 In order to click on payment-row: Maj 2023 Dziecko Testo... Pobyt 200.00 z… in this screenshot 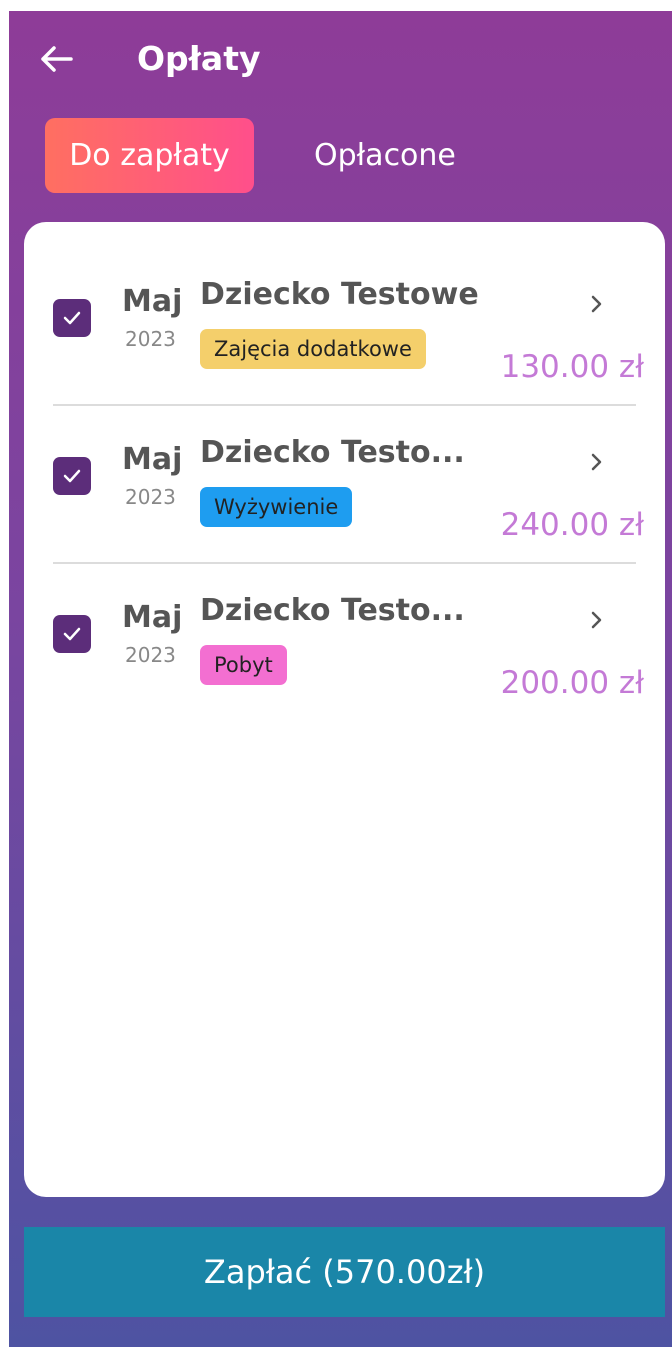, I will do `click(344, 643)`.